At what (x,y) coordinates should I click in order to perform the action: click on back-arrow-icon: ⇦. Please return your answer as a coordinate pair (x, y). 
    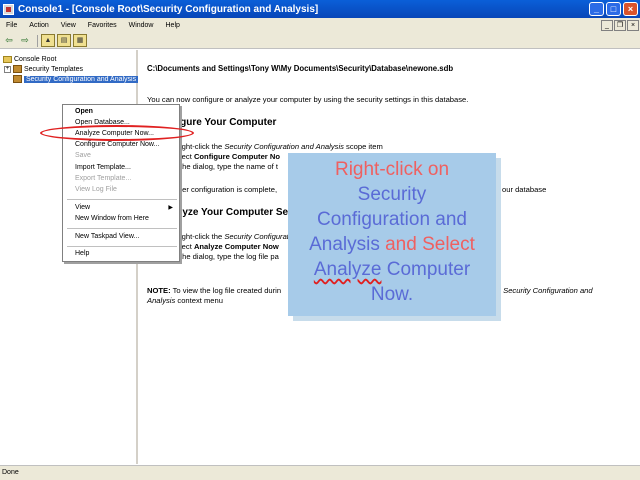
    Looking at the image, I should click on (9, 40).